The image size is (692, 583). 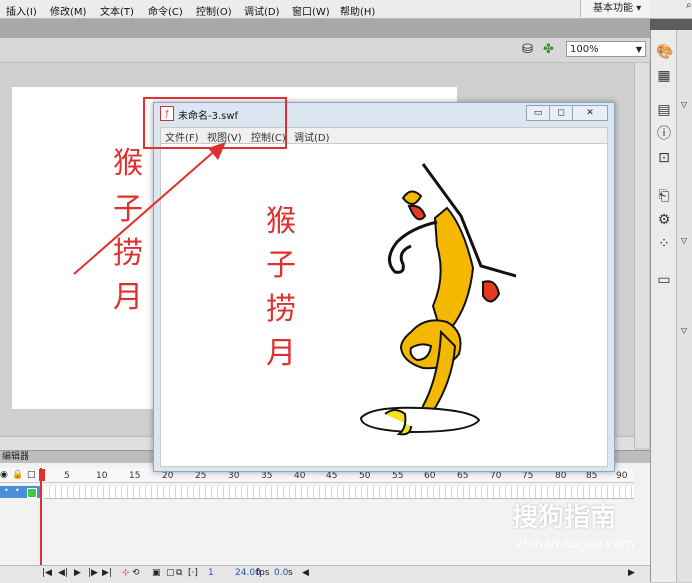 I want to click on scroll-left-icon: ◀, so click(x=305, y=573).